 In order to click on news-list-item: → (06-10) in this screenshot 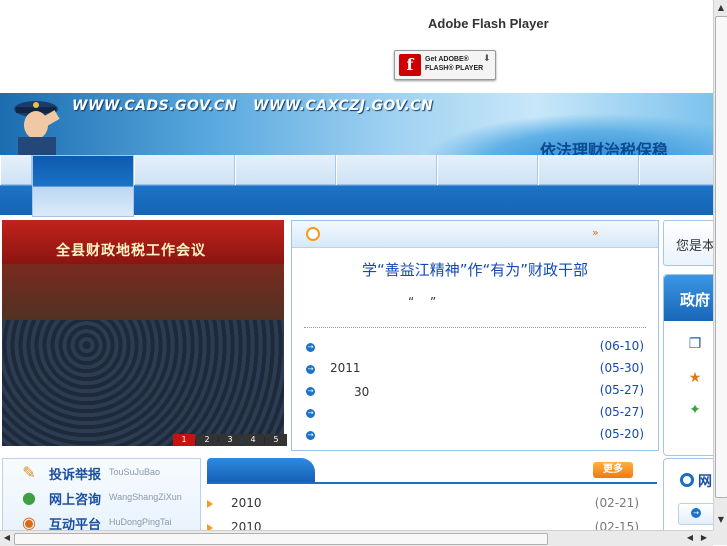, I will do `click(475, 349)`.